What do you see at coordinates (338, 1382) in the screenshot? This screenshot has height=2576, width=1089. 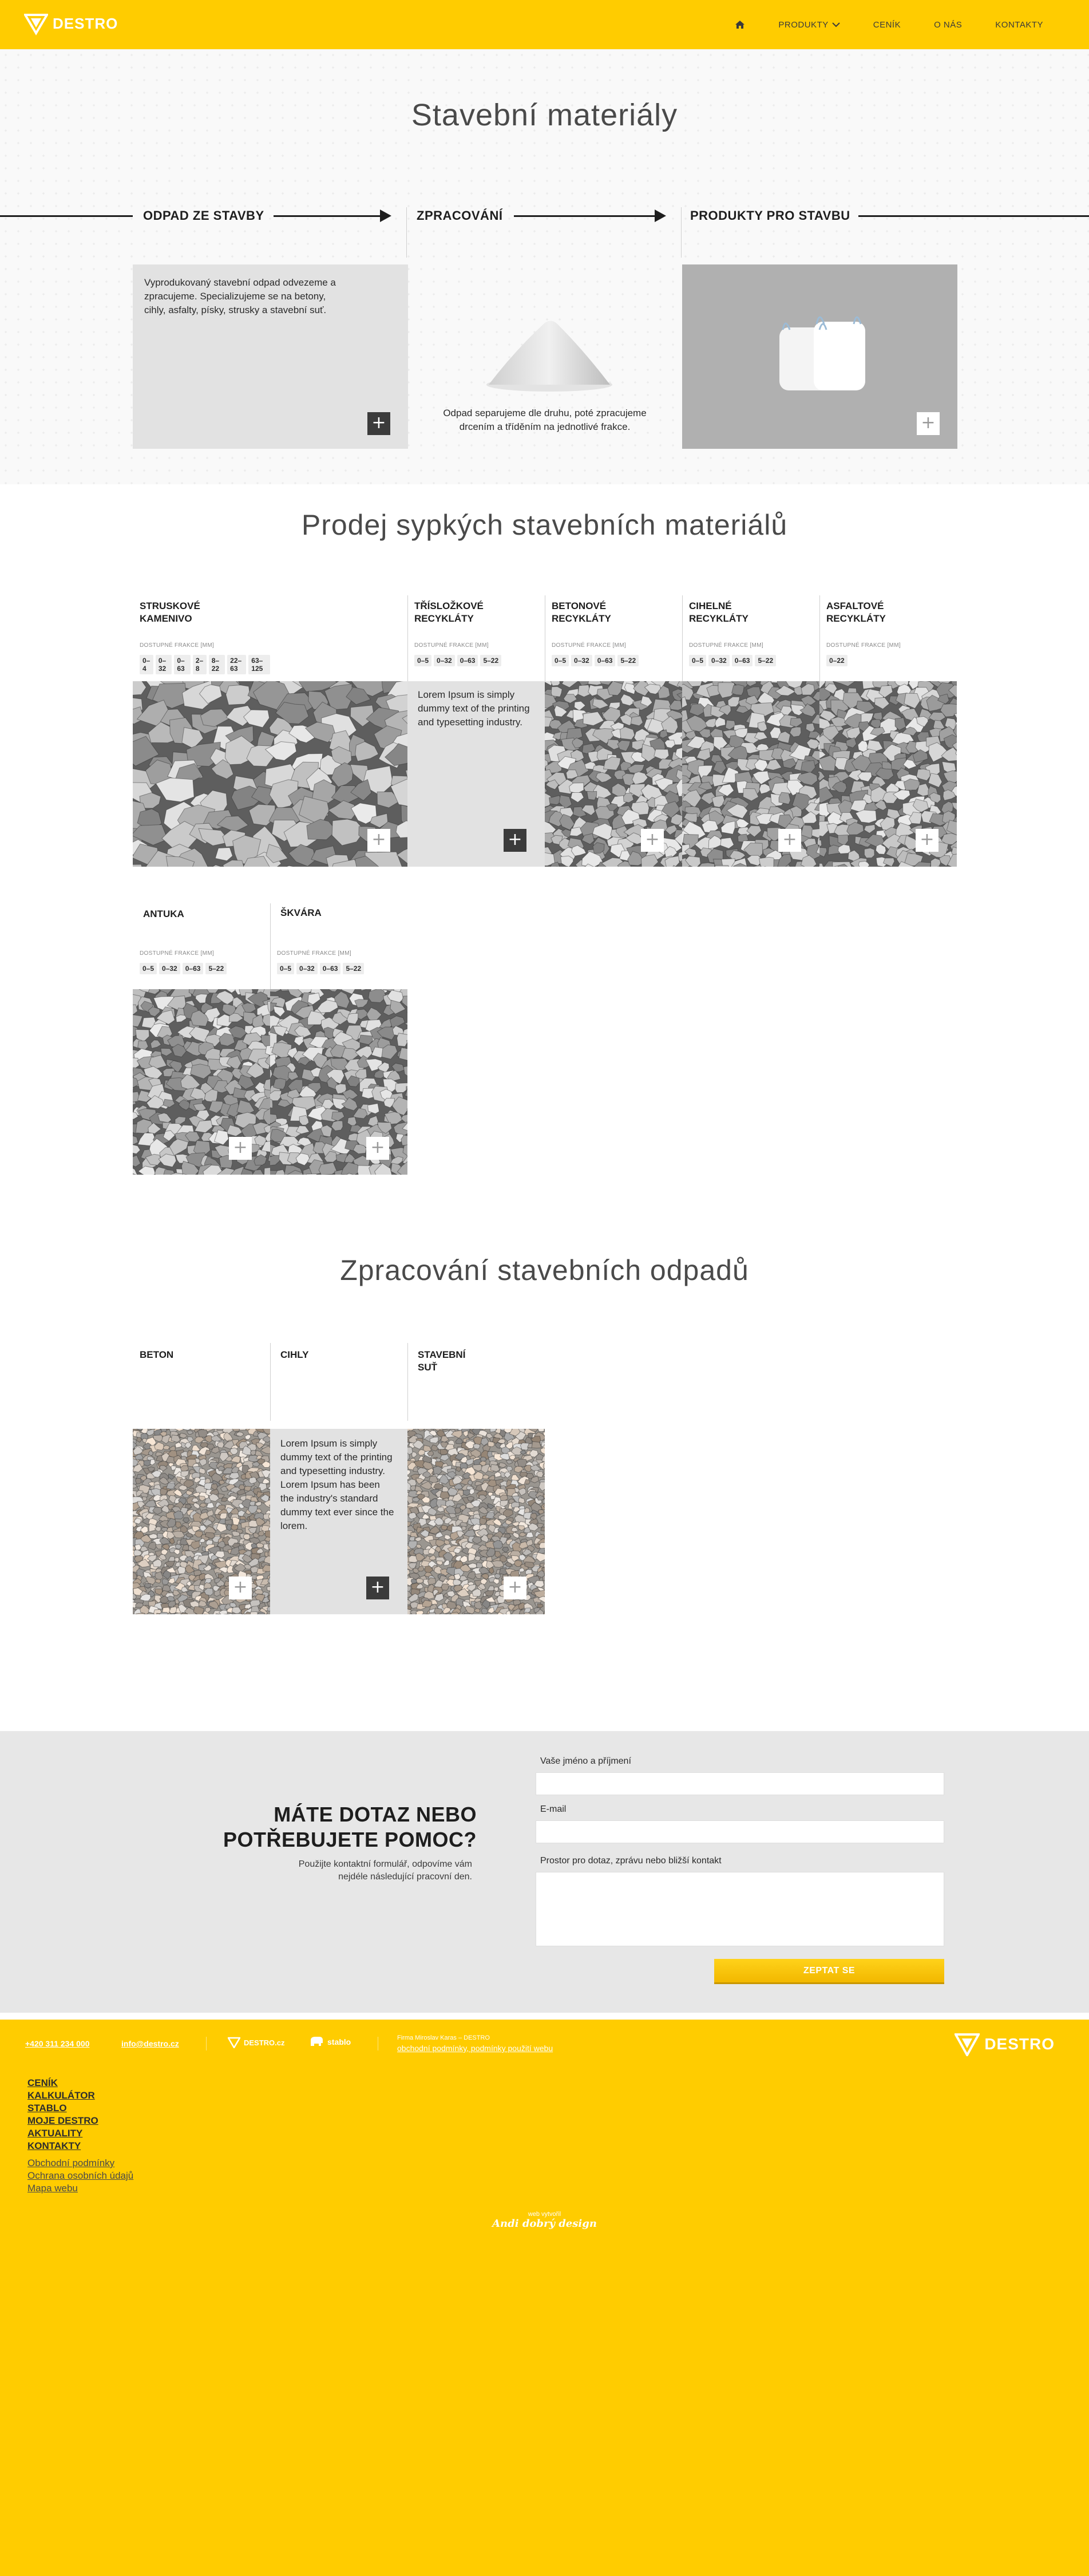 I see `processing-card-cihly: CIHLY` at bounding box center [338, 1382].